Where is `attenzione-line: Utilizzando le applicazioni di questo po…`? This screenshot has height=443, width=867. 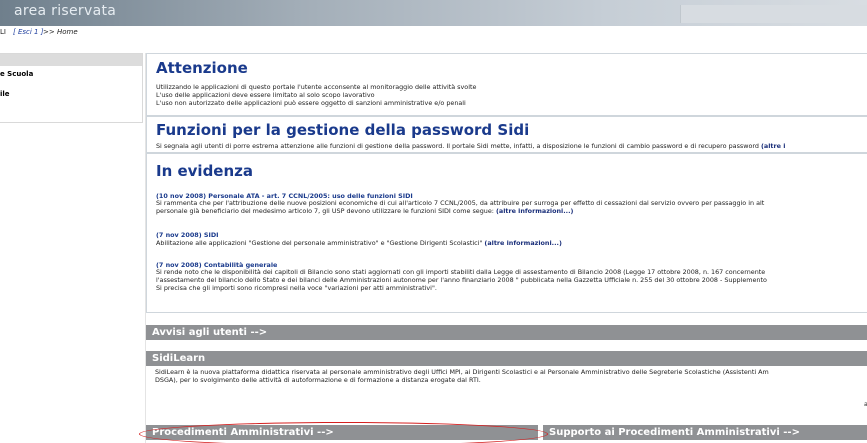 attenzione-line: Utilizzando le applicazioni di questo po… is located at coordinates (316, 87).